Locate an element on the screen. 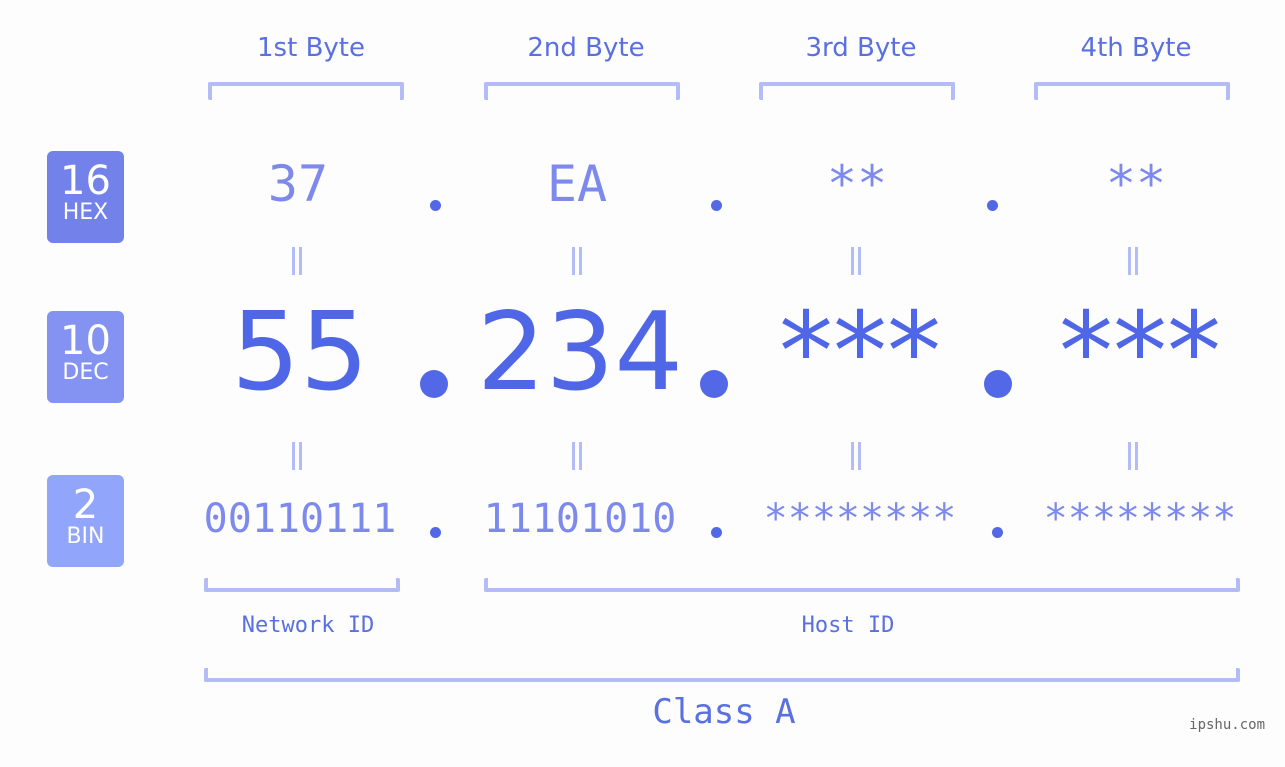  dec-byte-4: *** is located at coordinates (1140, 352).